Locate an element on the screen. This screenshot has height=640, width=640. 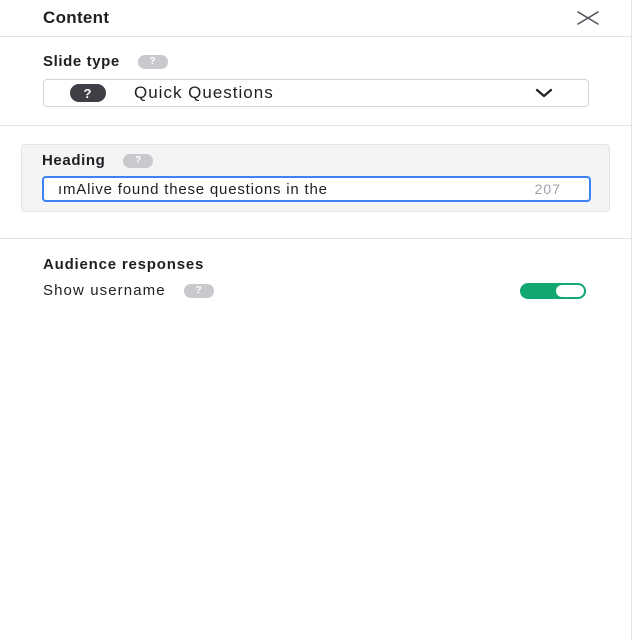
question-icon: ? is located at coordinates (88, 93).